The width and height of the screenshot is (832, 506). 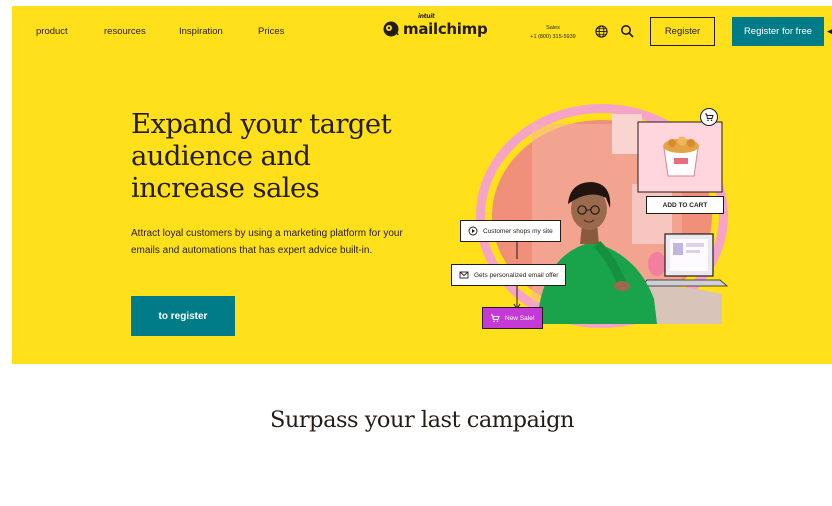 I want to click on flow-step-label: Gets personalized email offer, so click(x=516, y=275).